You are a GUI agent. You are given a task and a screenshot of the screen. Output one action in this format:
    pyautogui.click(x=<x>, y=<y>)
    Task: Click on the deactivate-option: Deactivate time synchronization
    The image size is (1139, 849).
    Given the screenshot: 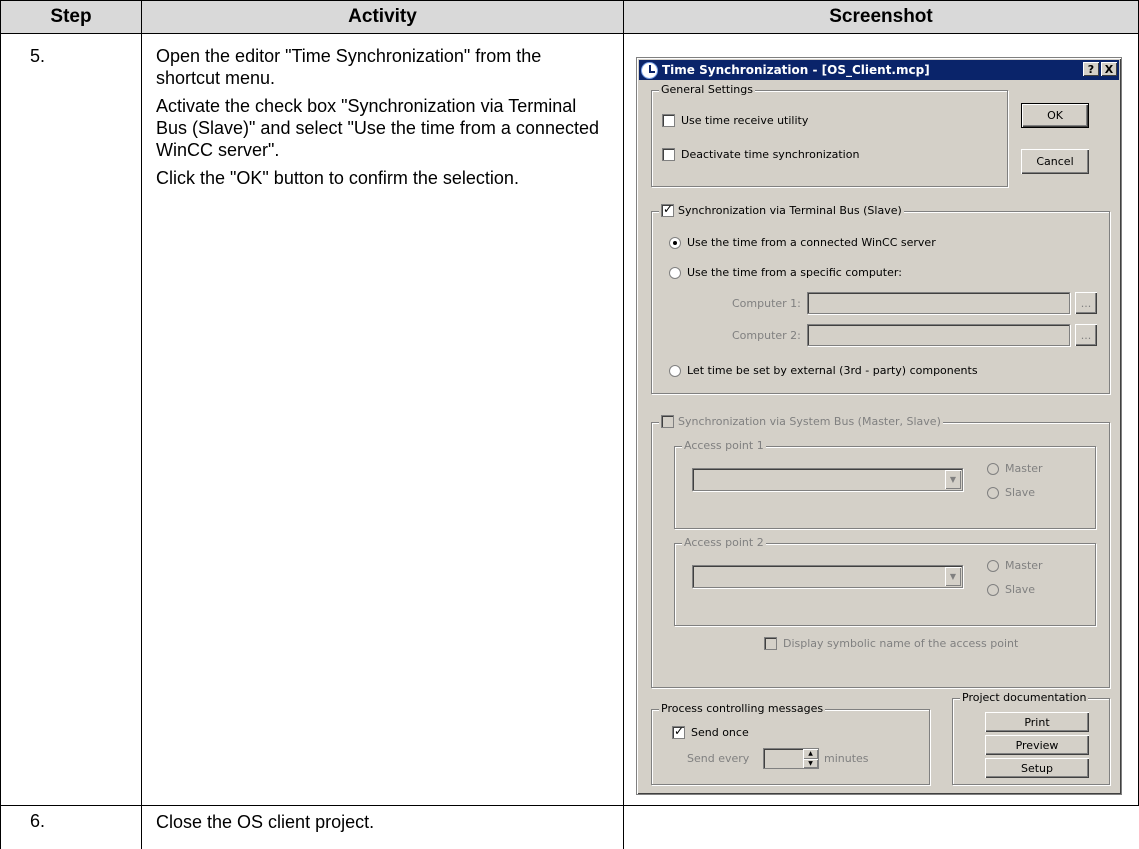 What is the action you would take?
    pyautogui.click(x=760, y=154)
    